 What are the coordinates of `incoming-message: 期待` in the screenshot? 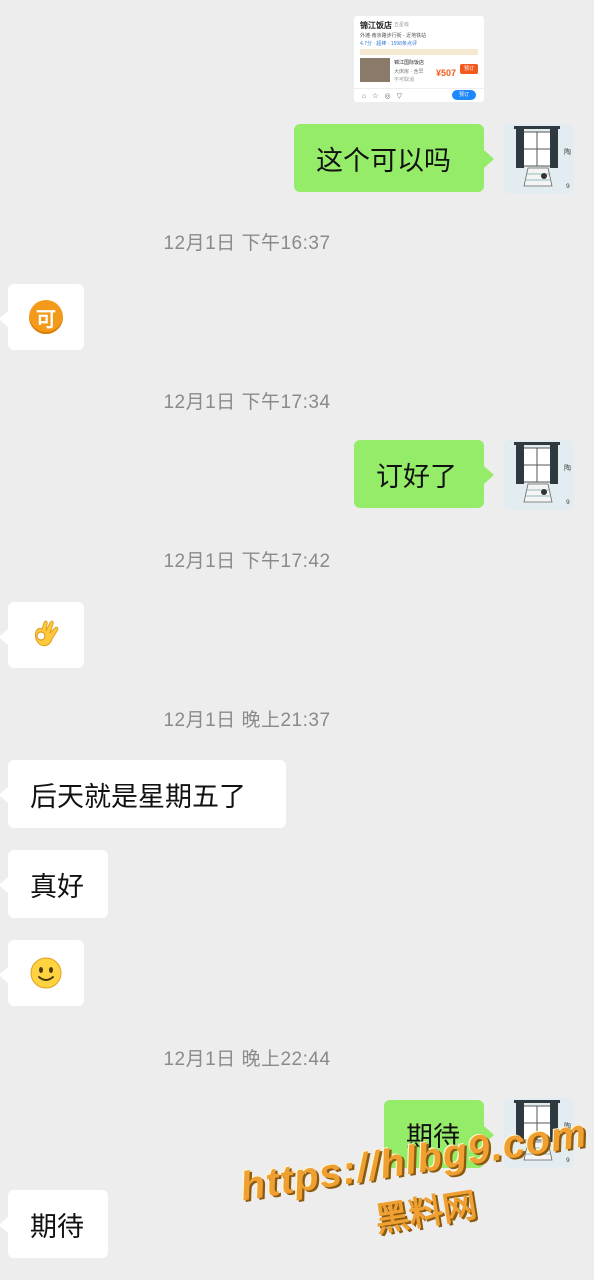 It's located at (54, 1224).